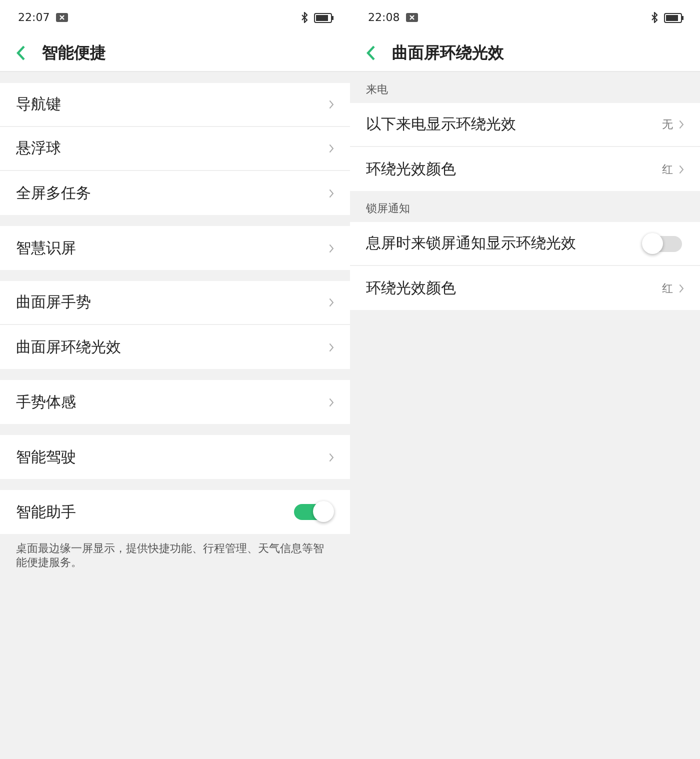  Describe the element at coordinates (74, 53) in the screenshot. I see `page-title: 智能便捷` at that location.